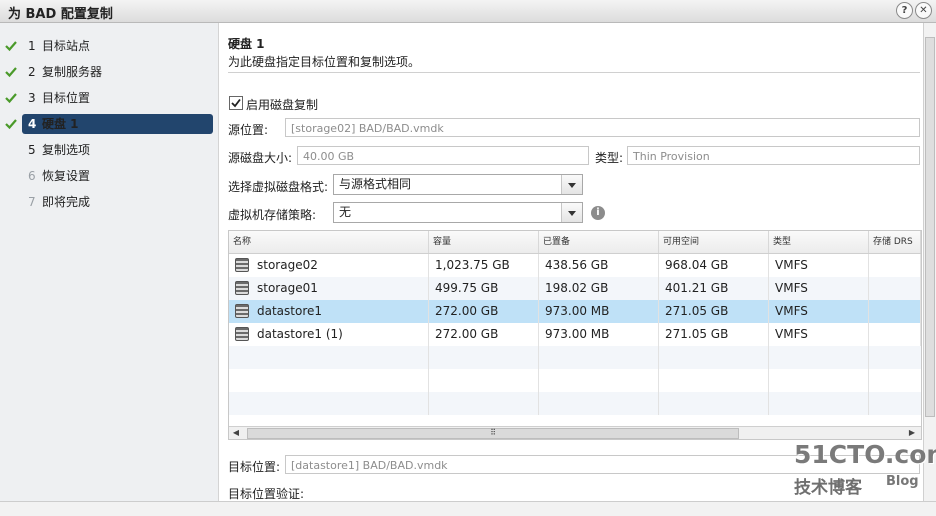 The width and height of the screenshot is (936, 516). I want to click on dialog-titlebar: 为 BAD 配置复制 ? ✕, so click(468, 11).